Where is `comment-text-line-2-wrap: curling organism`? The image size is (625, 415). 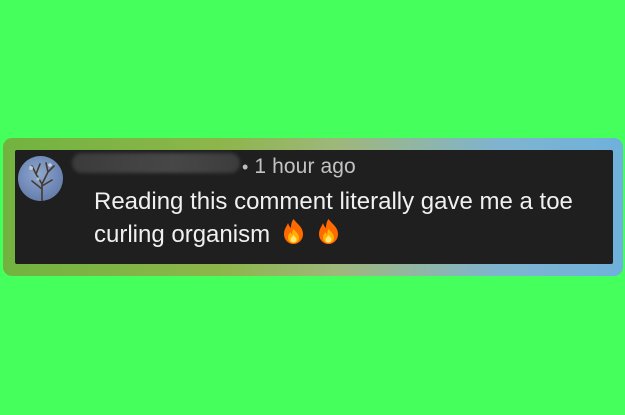
comment-text-line-2-wrap: curling organism is located at coordinates (354, 234).